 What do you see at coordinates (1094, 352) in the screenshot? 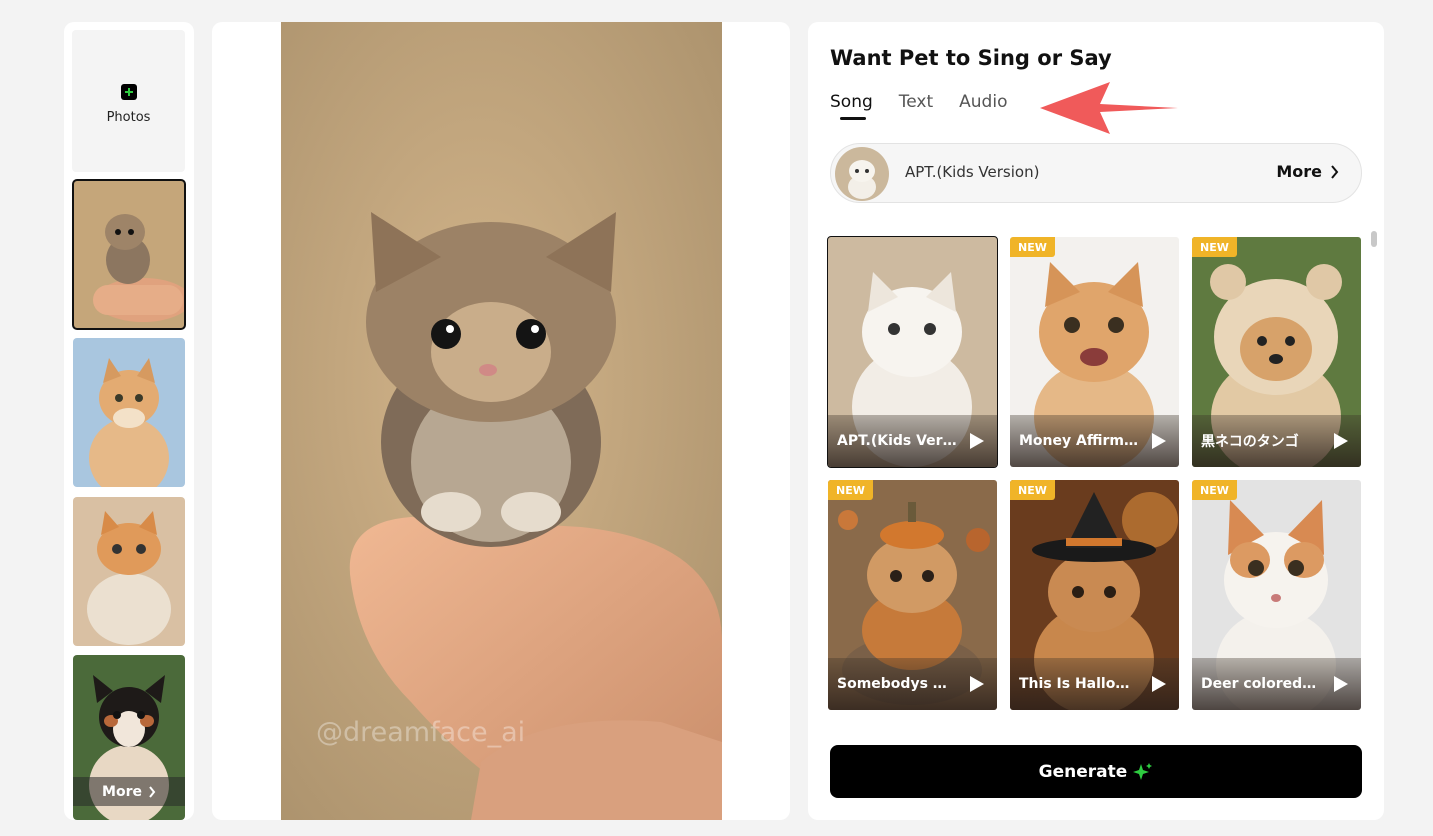
I see `song-card: NEW Money Affirmations` at bounding box center [1094, 352].